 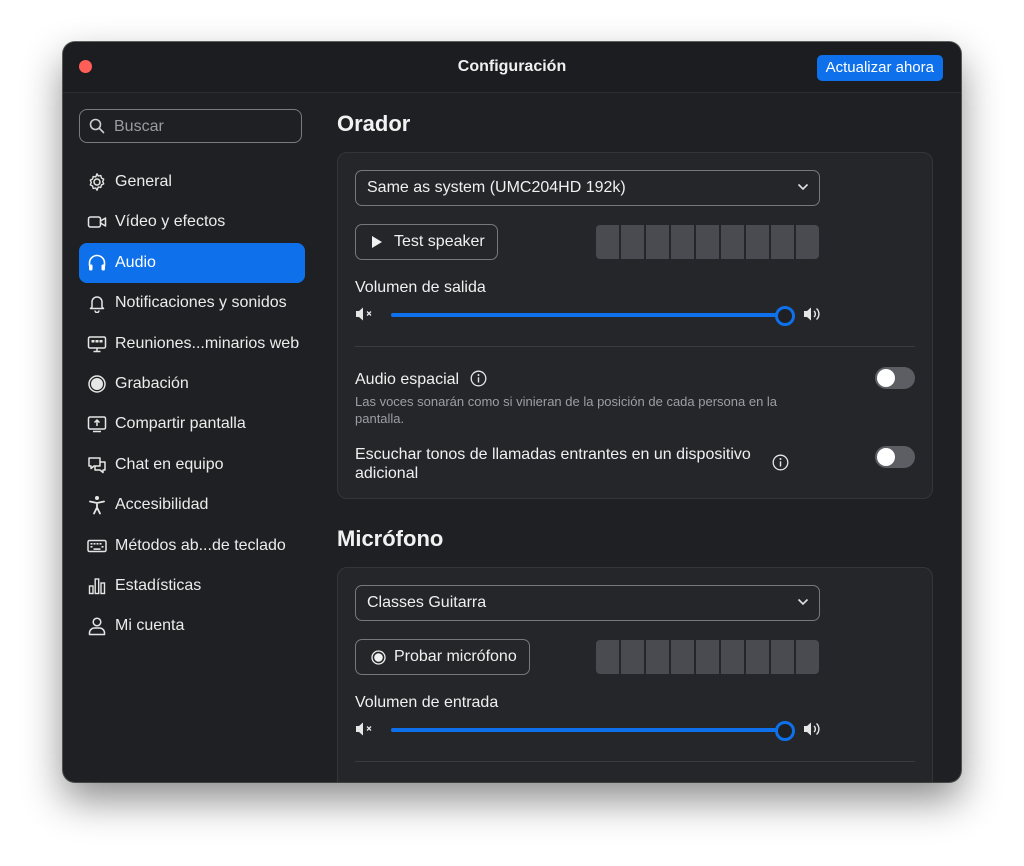 I want to click on update-now-button: Actualizar ahora, so click(x=879, y=68).